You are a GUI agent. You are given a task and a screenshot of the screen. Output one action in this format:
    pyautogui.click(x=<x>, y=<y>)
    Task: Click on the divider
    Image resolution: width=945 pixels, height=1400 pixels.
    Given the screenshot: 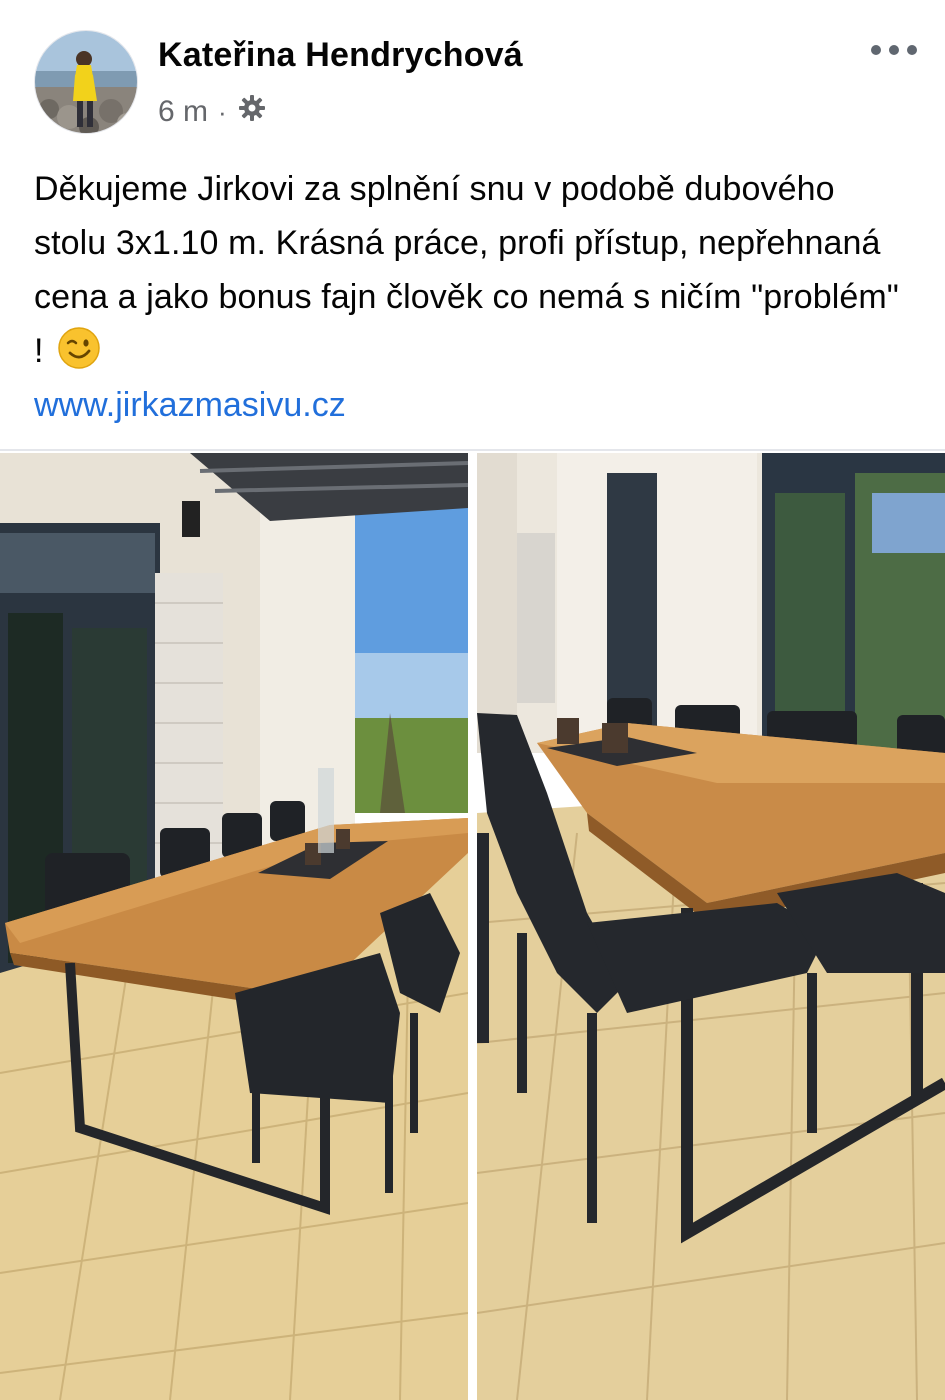 What is the action you would take?
    pyautogui.click(x=472, y=450)
    